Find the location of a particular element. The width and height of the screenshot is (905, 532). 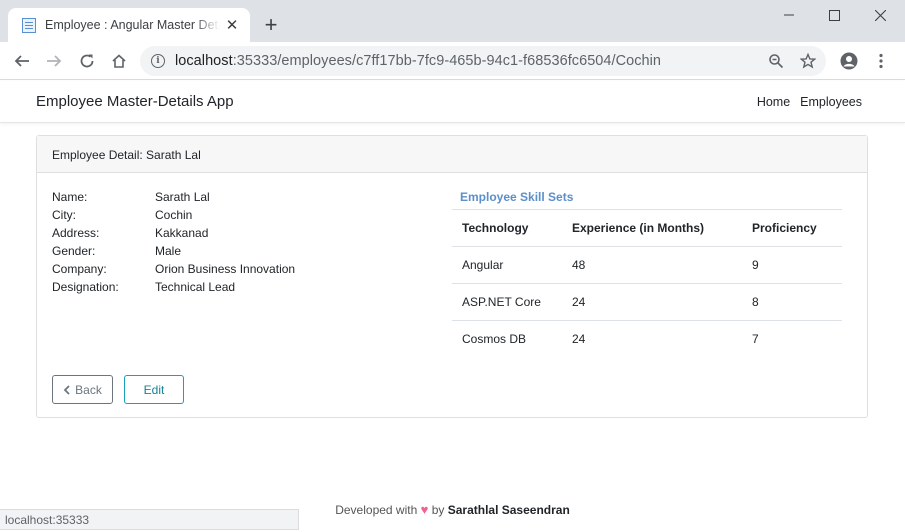

back-button: Back is located at coordinates (82, 389).